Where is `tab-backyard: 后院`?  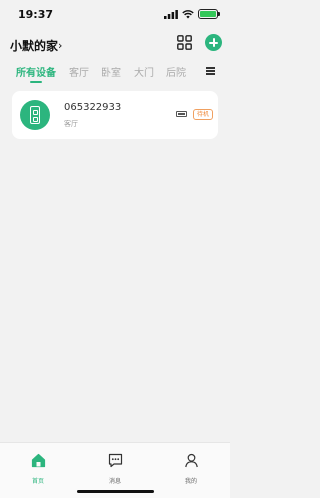 tab-backyard: 后院 is located at coordinates (176, 71).